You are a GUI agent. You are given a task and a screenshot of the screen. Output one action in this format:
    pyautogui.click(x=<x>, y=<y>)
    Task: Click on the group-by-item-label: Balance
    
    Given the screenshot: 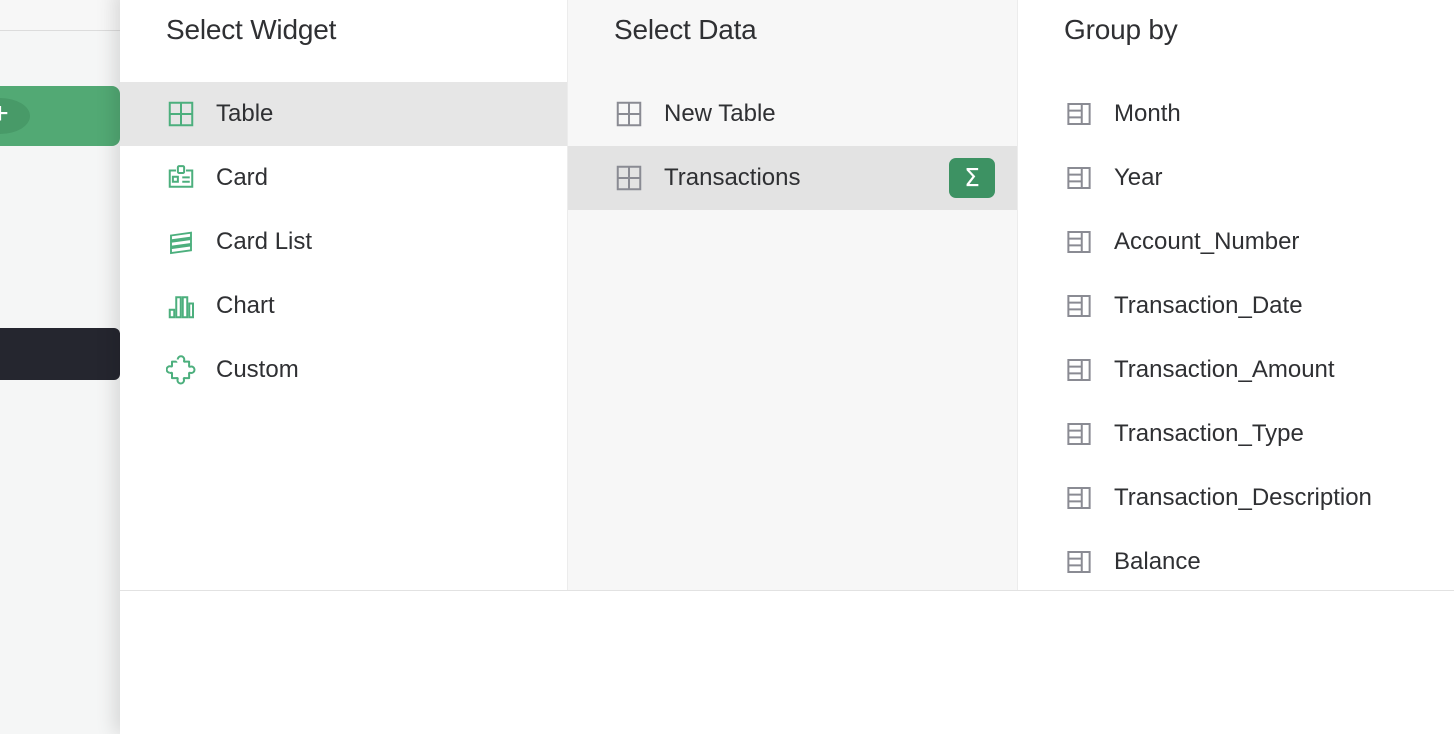 What is the action you would take?
    pyautogui.click(x=1157, y=561)
    